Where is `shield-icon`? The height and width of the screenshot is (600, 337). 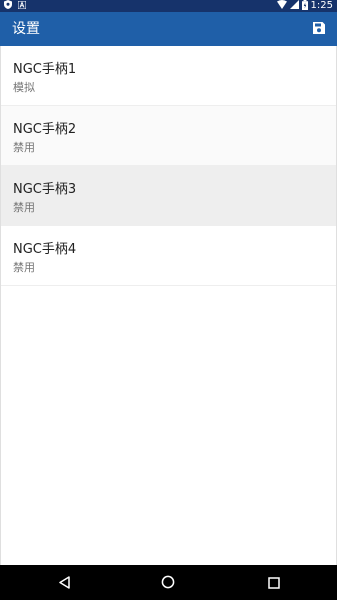
shield-icon is located at coordinates (8, 6).